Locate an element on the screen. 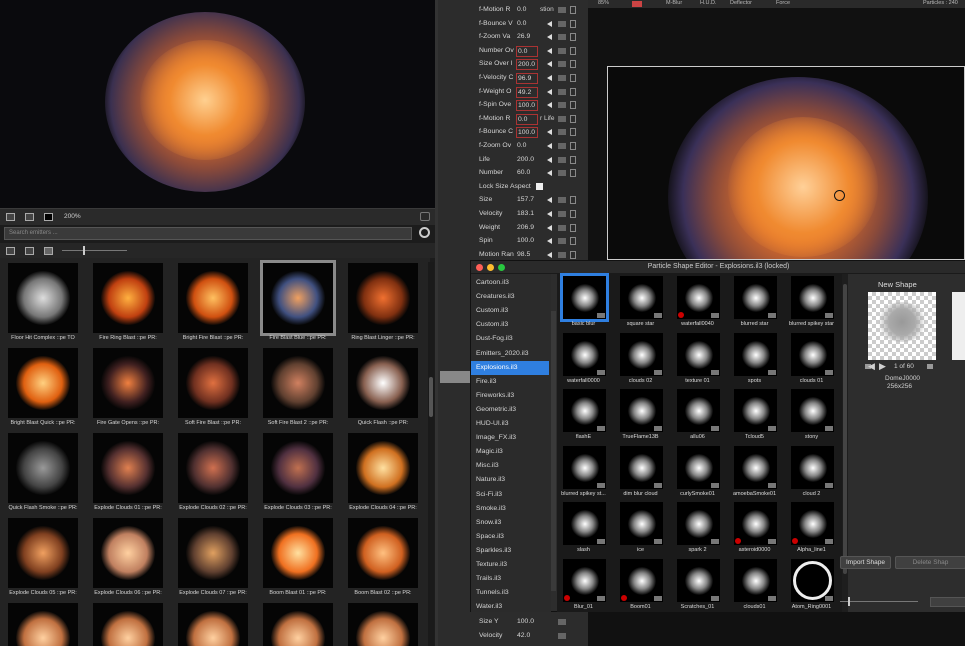 This screenshot has width=965, height=646. next-shape-icon: ▶ is located at coordinates (882, 366).